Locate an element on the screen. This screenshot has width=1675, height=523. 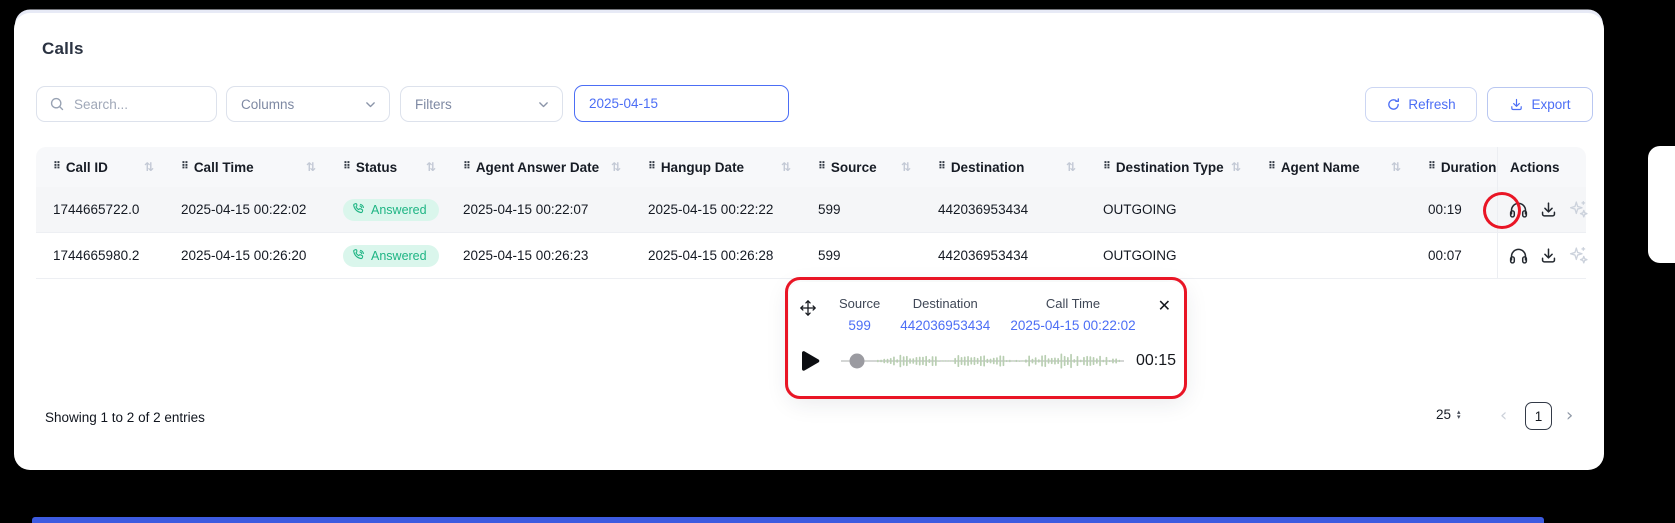
play-button is located at coordinates (810, 361).